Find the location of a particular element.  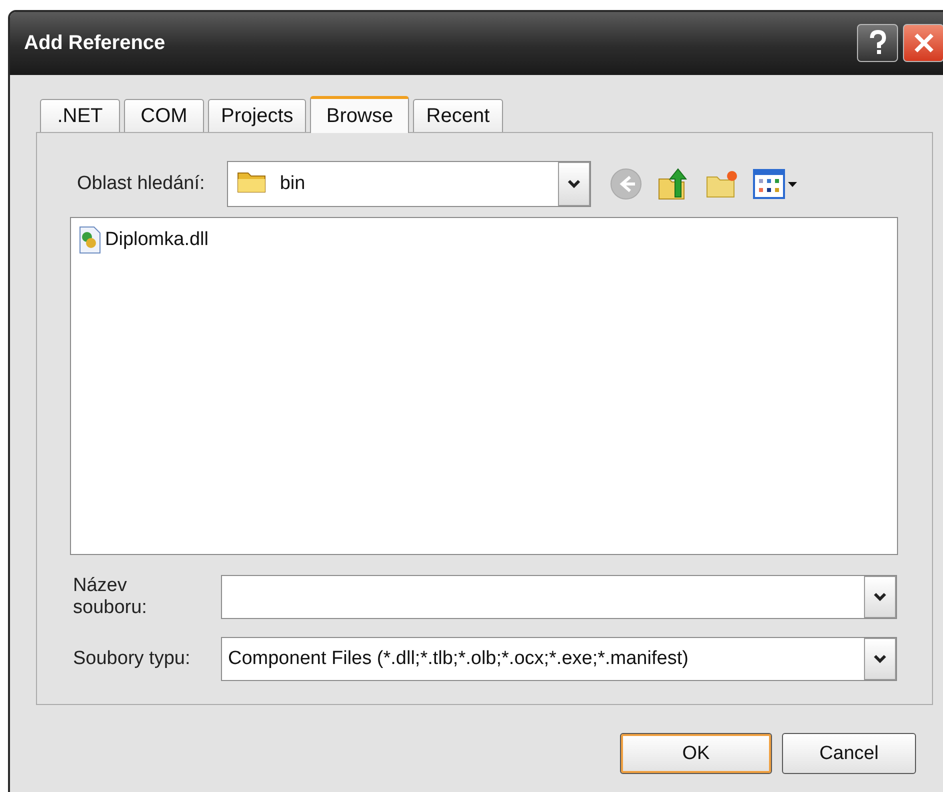

ok-button: OK is located at coordinates (696, 753).